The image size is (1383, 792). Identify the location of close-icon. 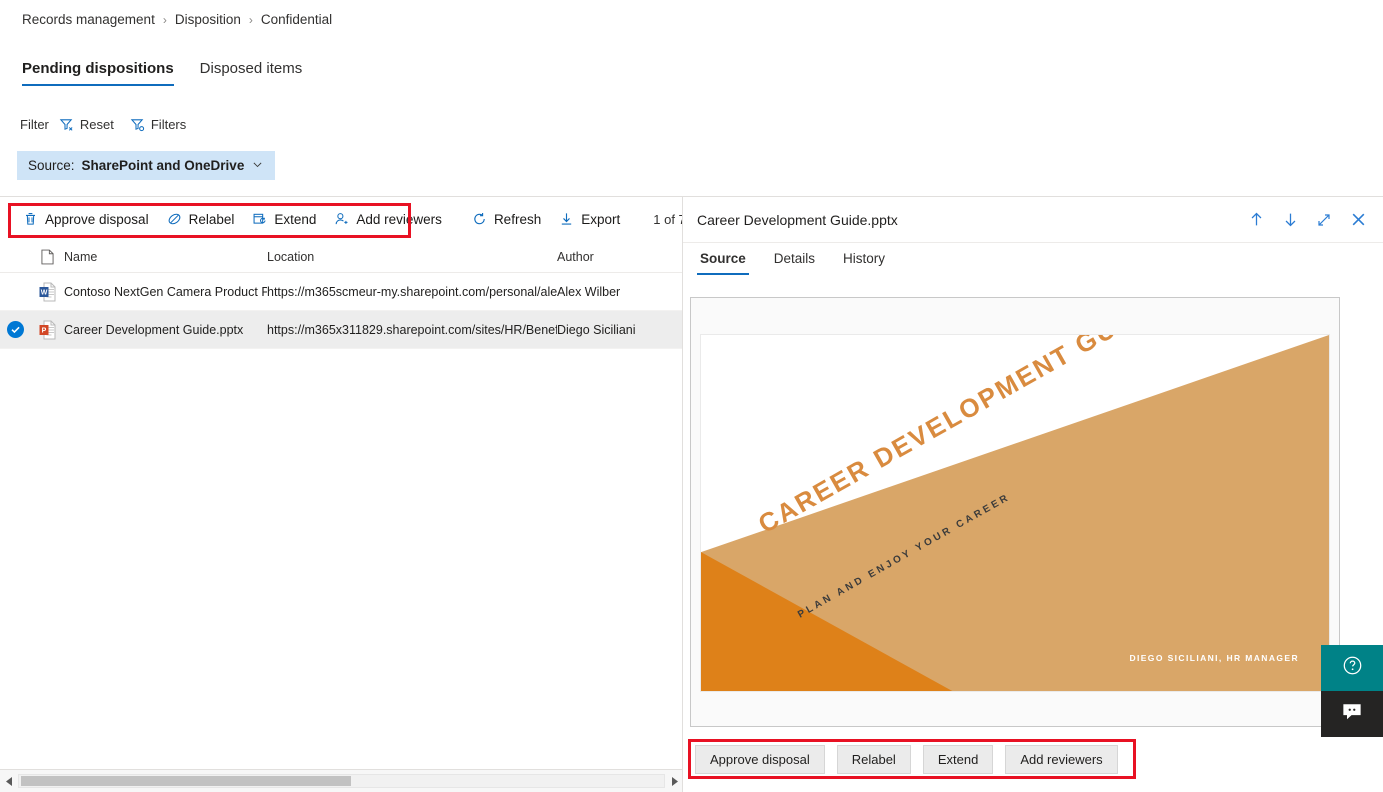
(1358, 220).